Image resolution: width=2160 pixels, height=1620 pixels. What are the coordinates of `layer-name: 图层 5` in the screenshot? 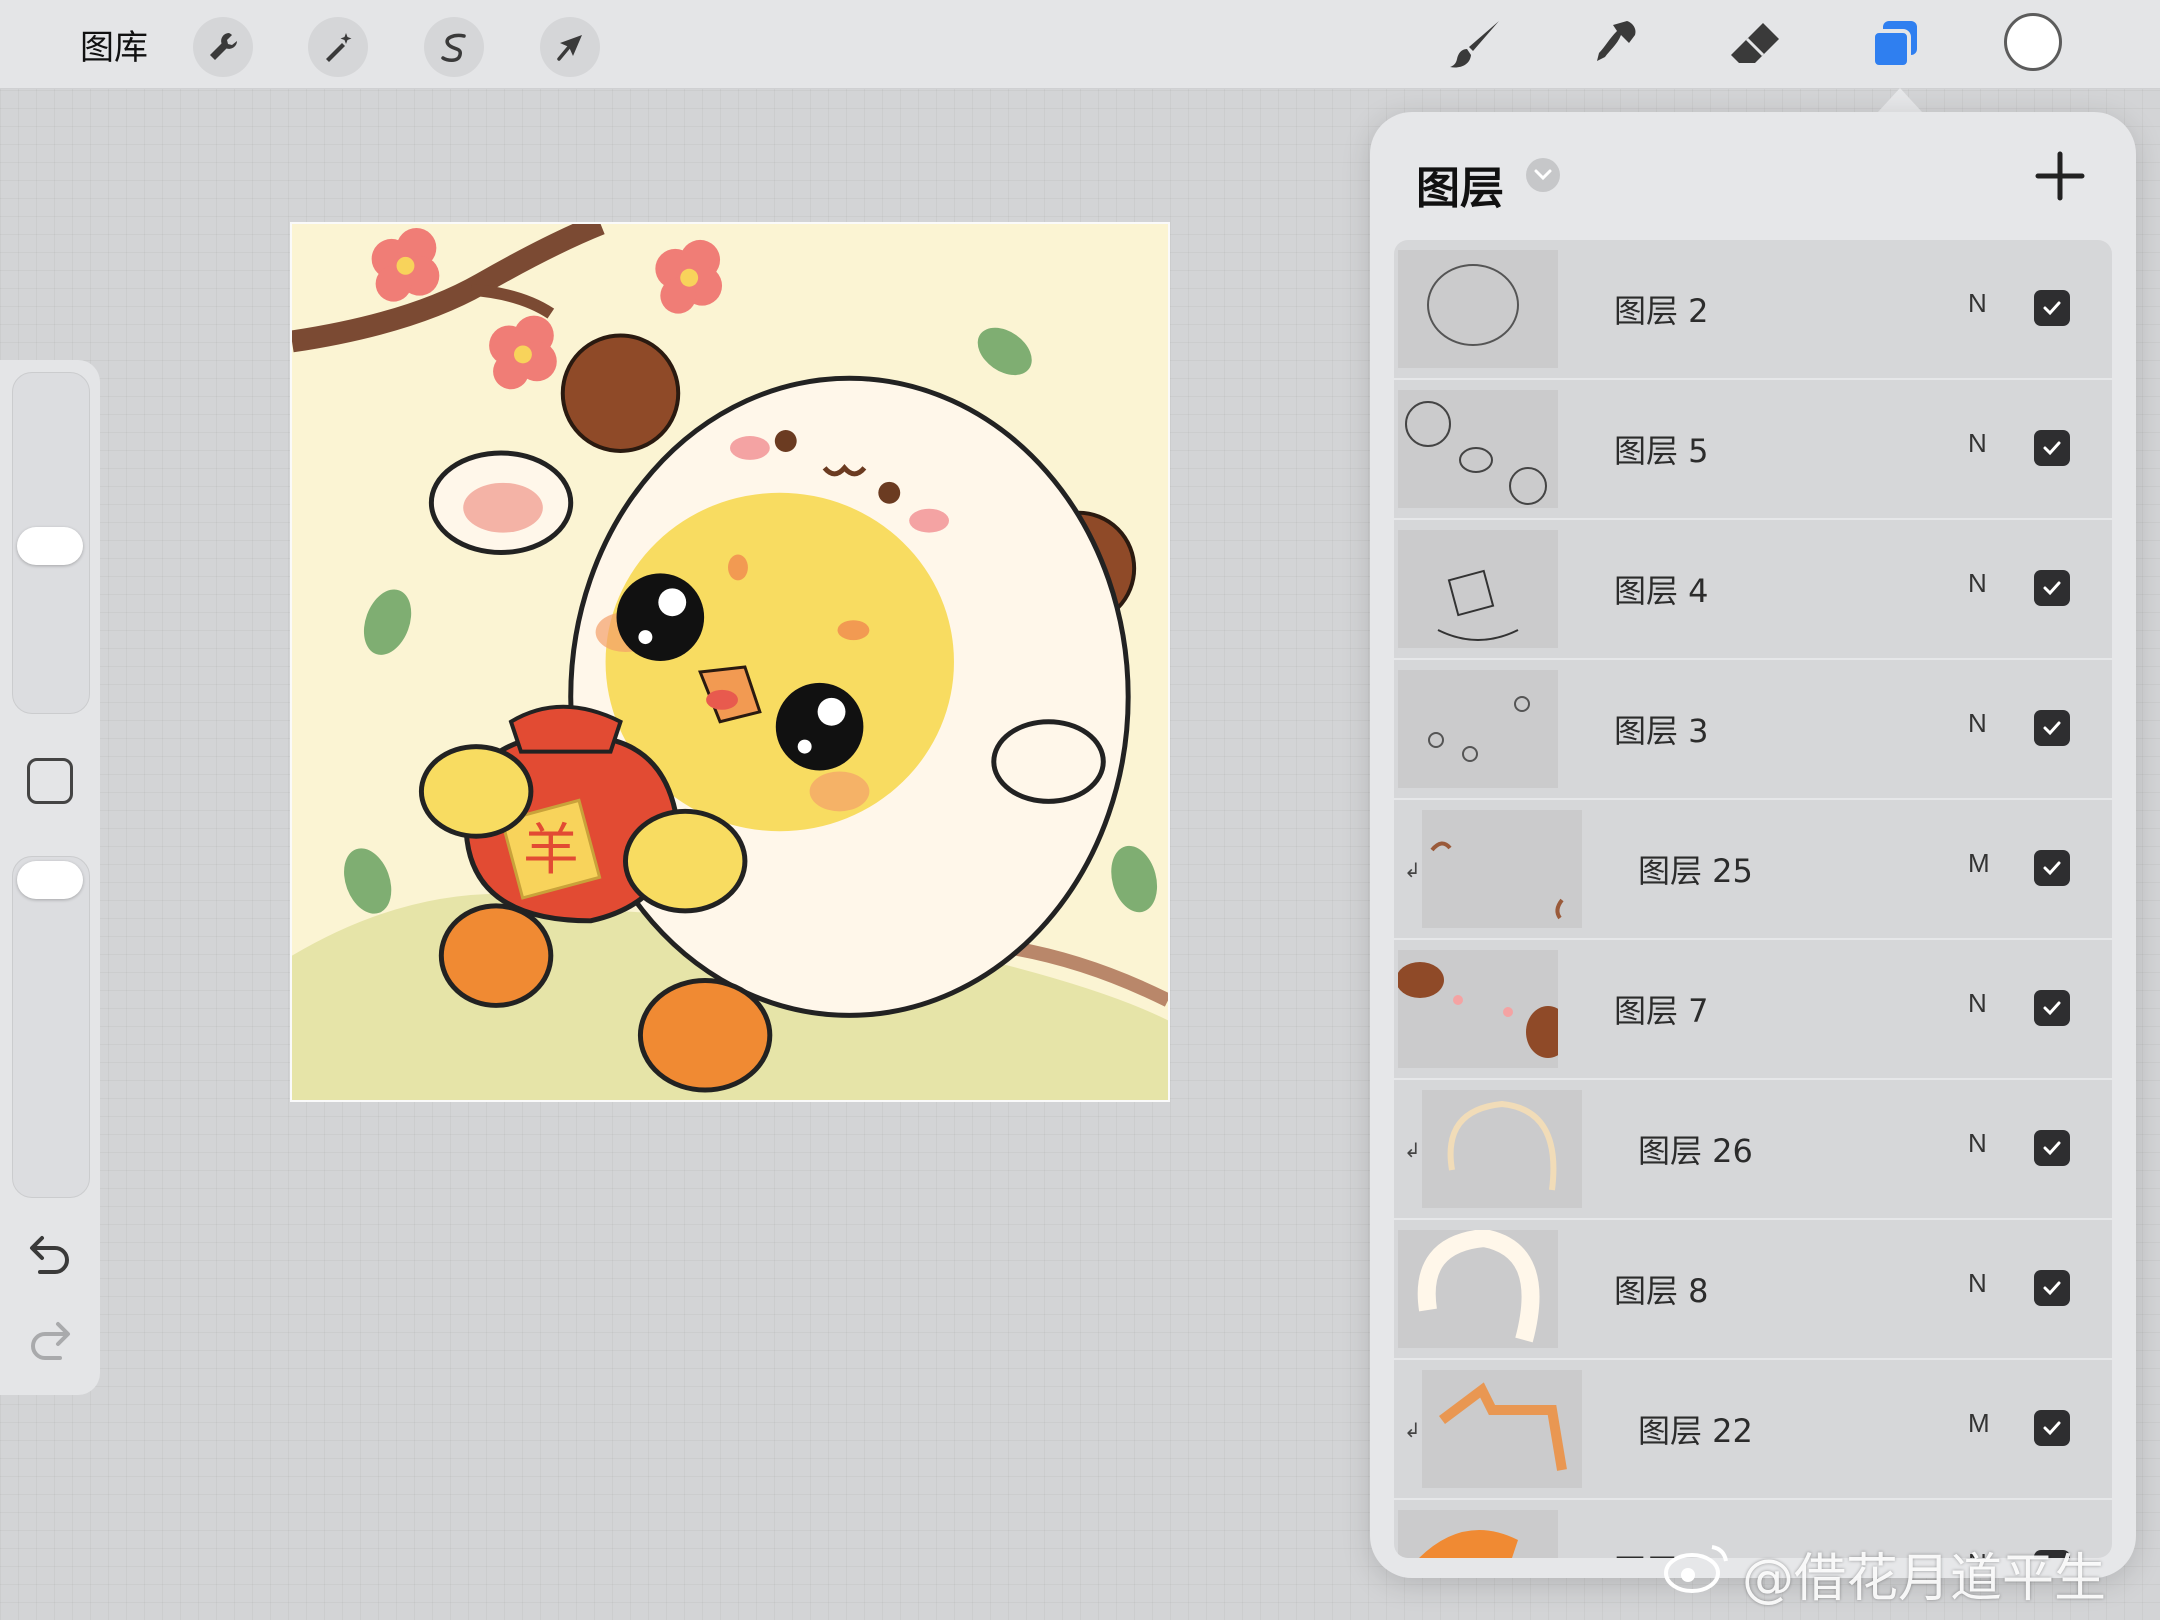 It's located at (1661, 451).